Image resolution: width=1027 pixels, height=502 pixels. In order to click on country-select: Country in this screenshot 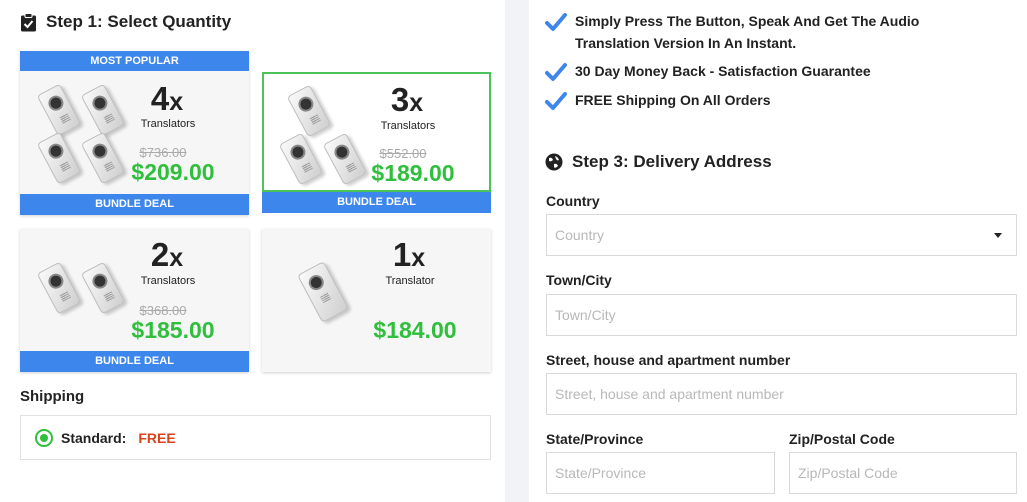, I will do `click(781, 235)`.